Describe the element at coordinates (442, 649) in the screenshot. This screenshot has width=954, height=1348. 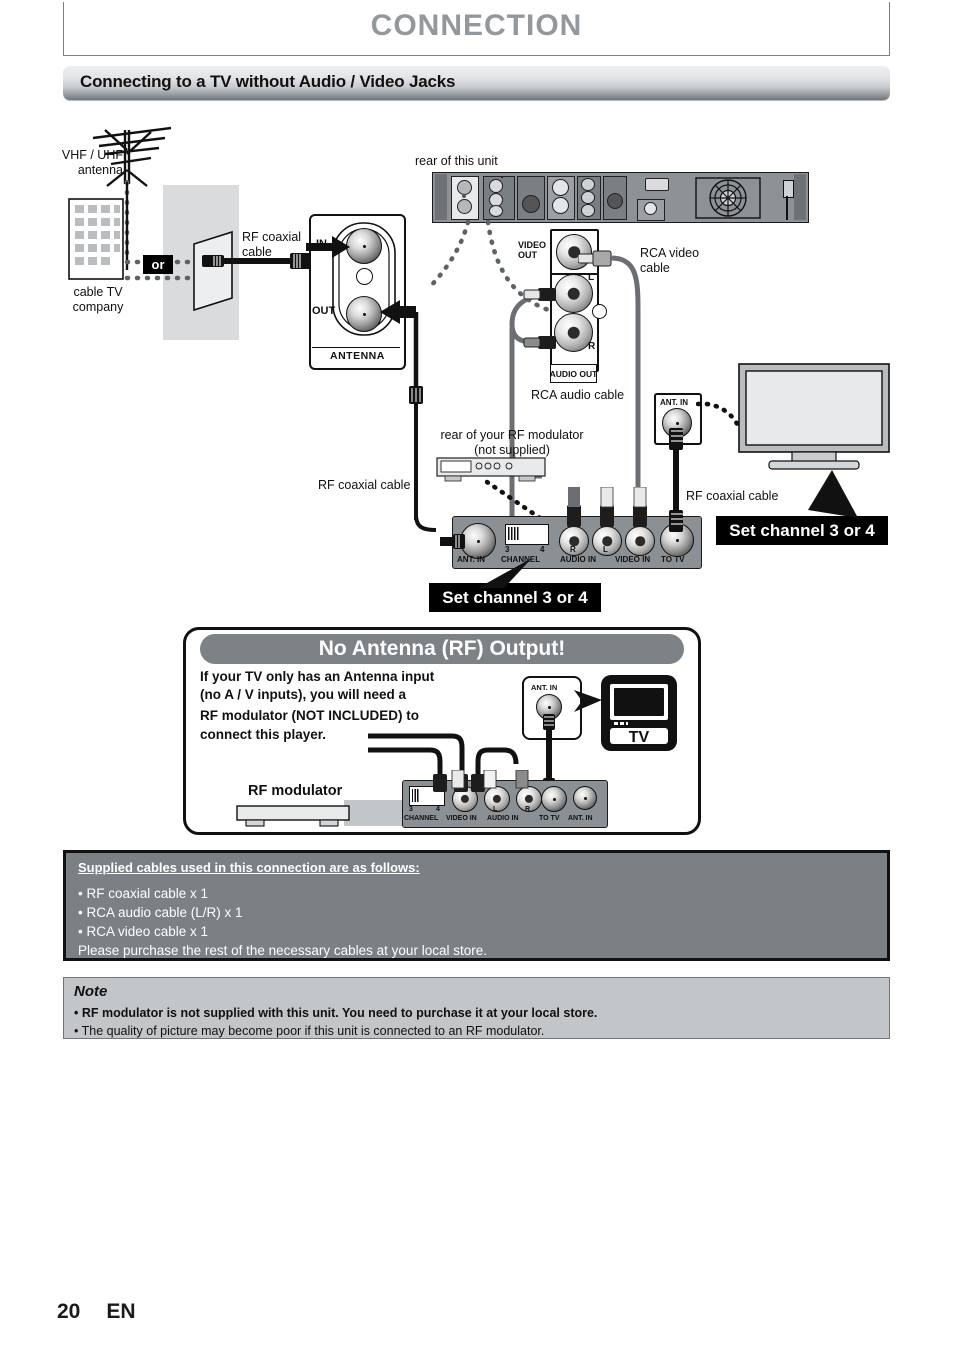
I see `rf-output-callout-title: No Antenna (RF) Output!` at that location.